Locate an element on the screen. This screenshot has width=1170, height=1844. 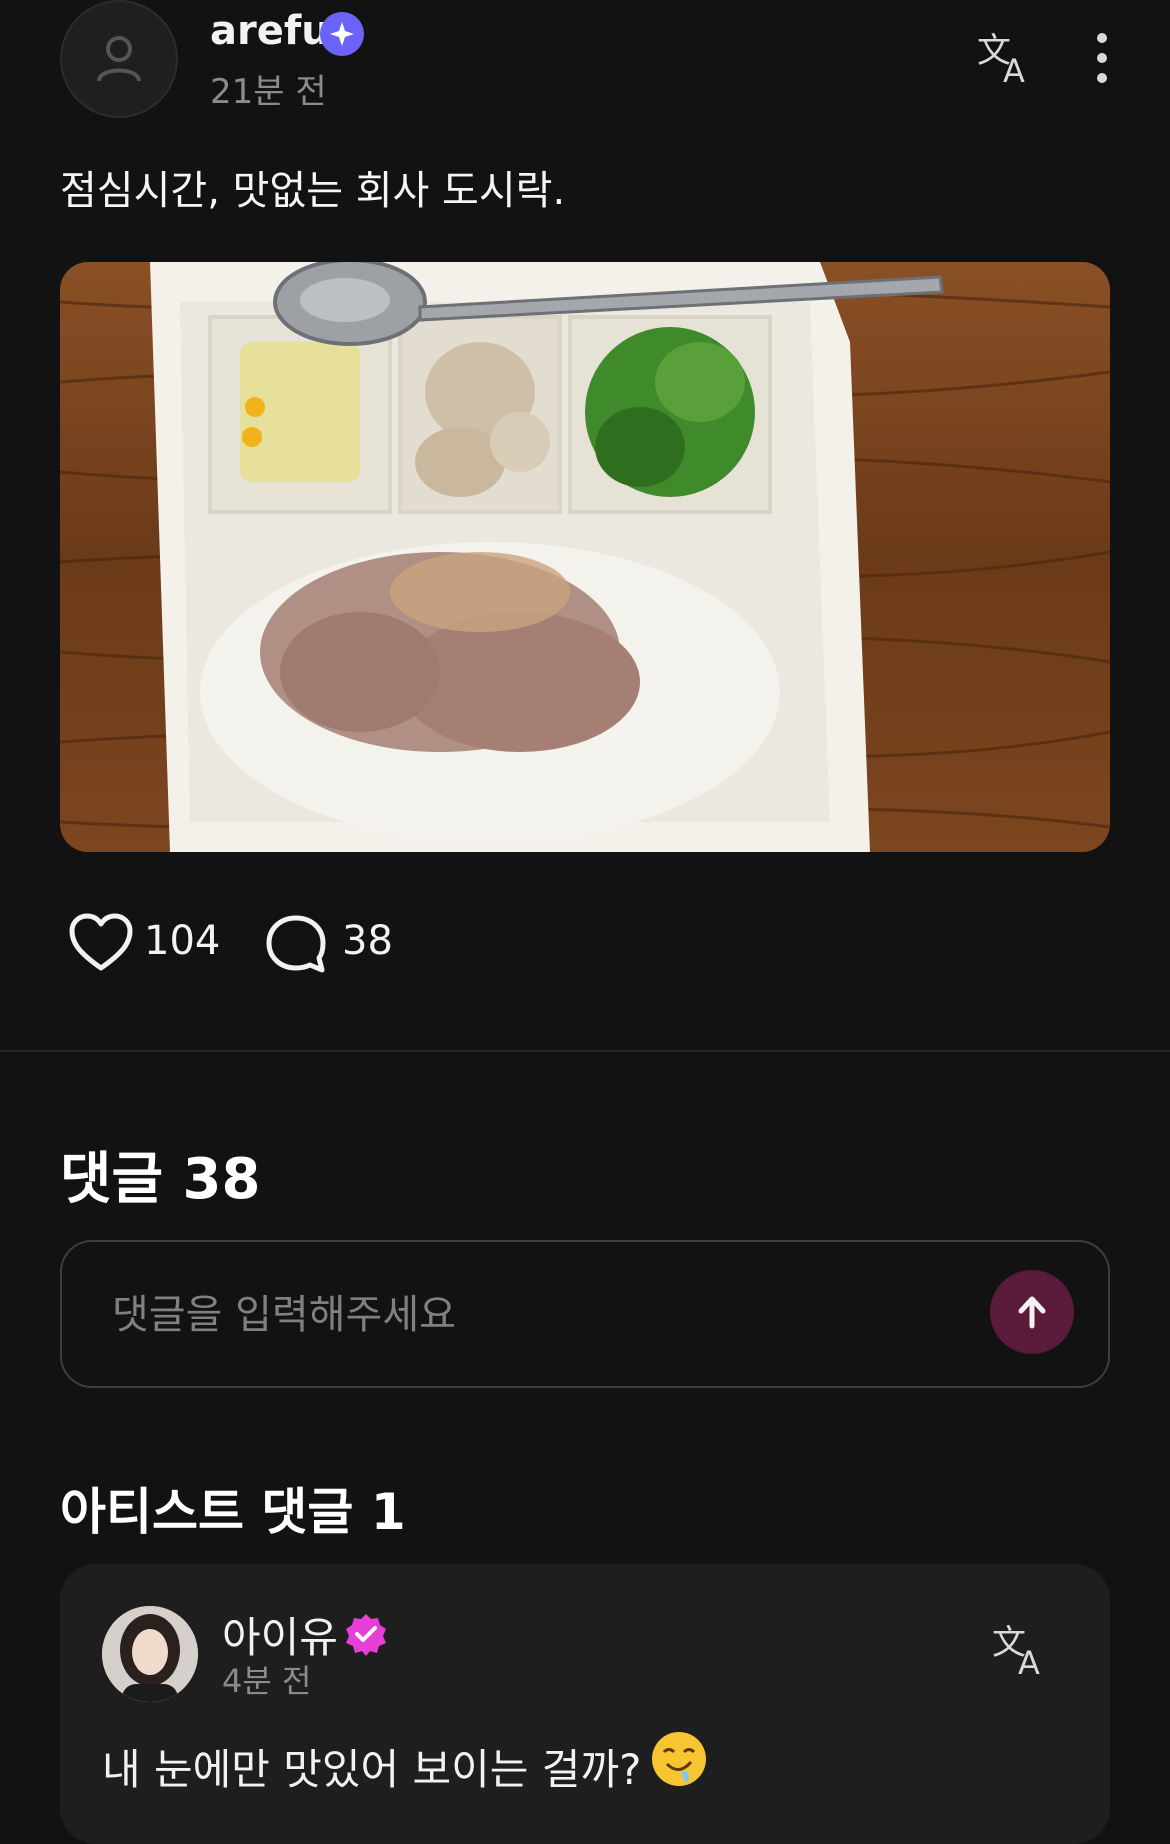
artist-comments-title: 아티스트 댓글 1 is located at coordinates (233, 1512).